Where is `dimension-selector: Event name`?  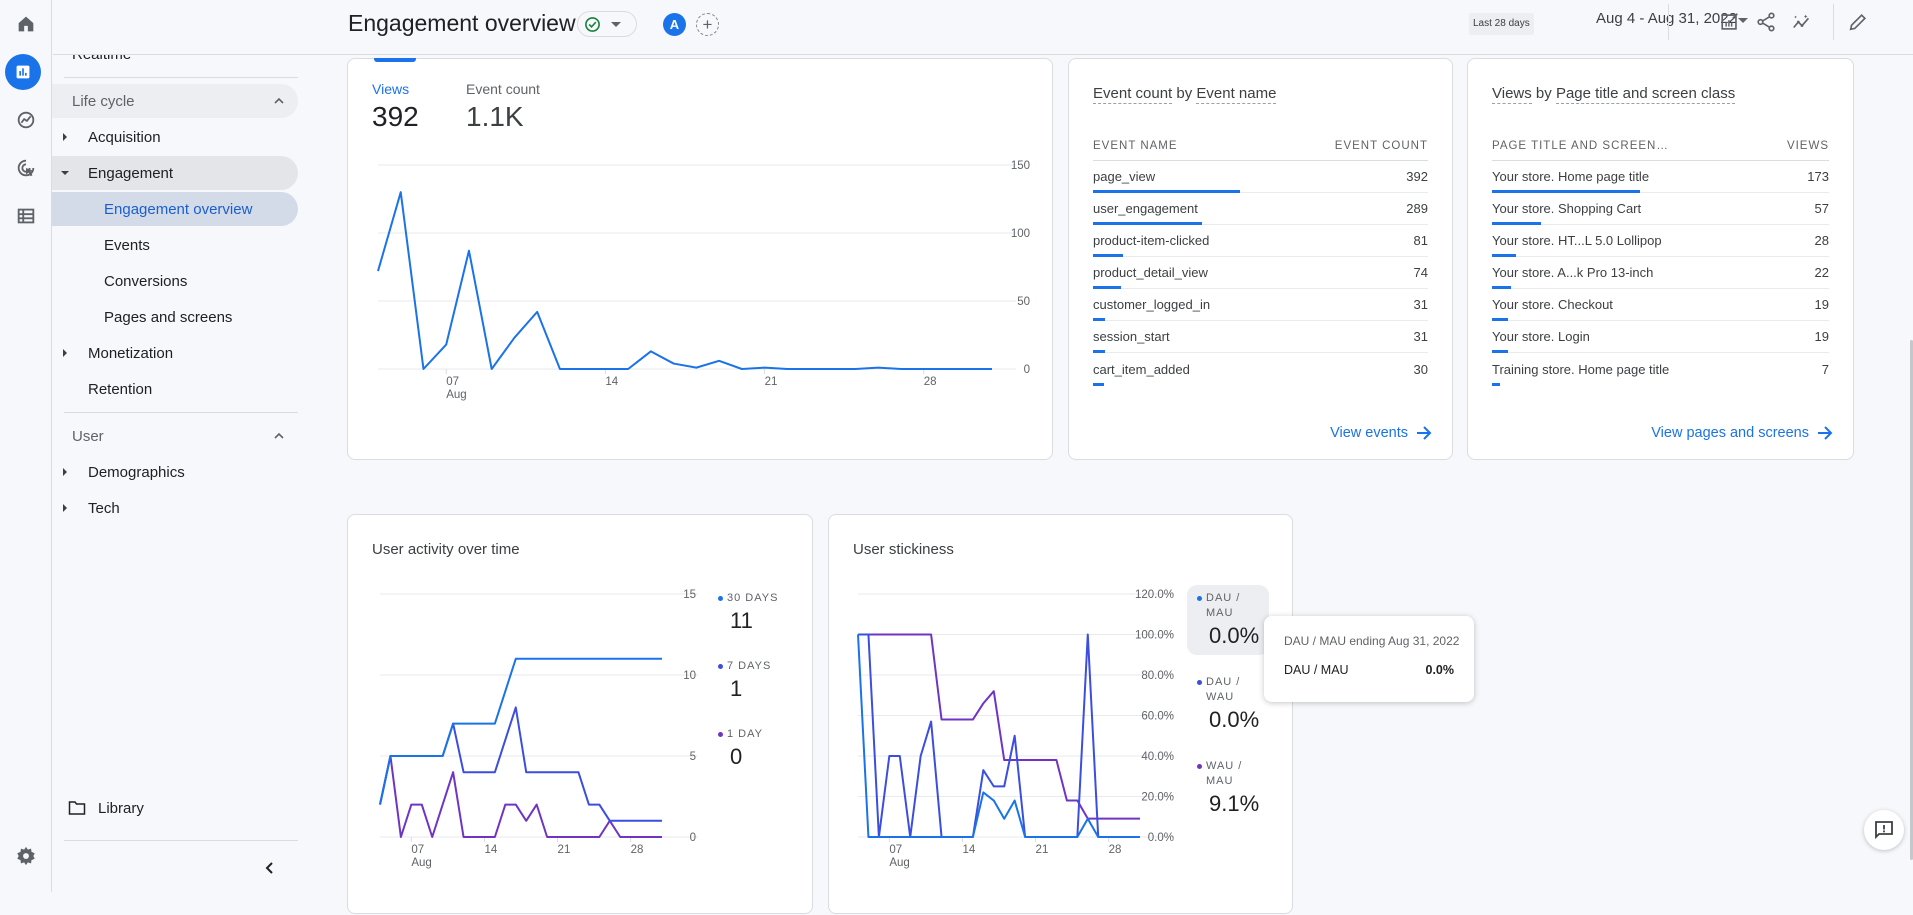
dimension-selector: Event name is located at coordinates (1236, 94).